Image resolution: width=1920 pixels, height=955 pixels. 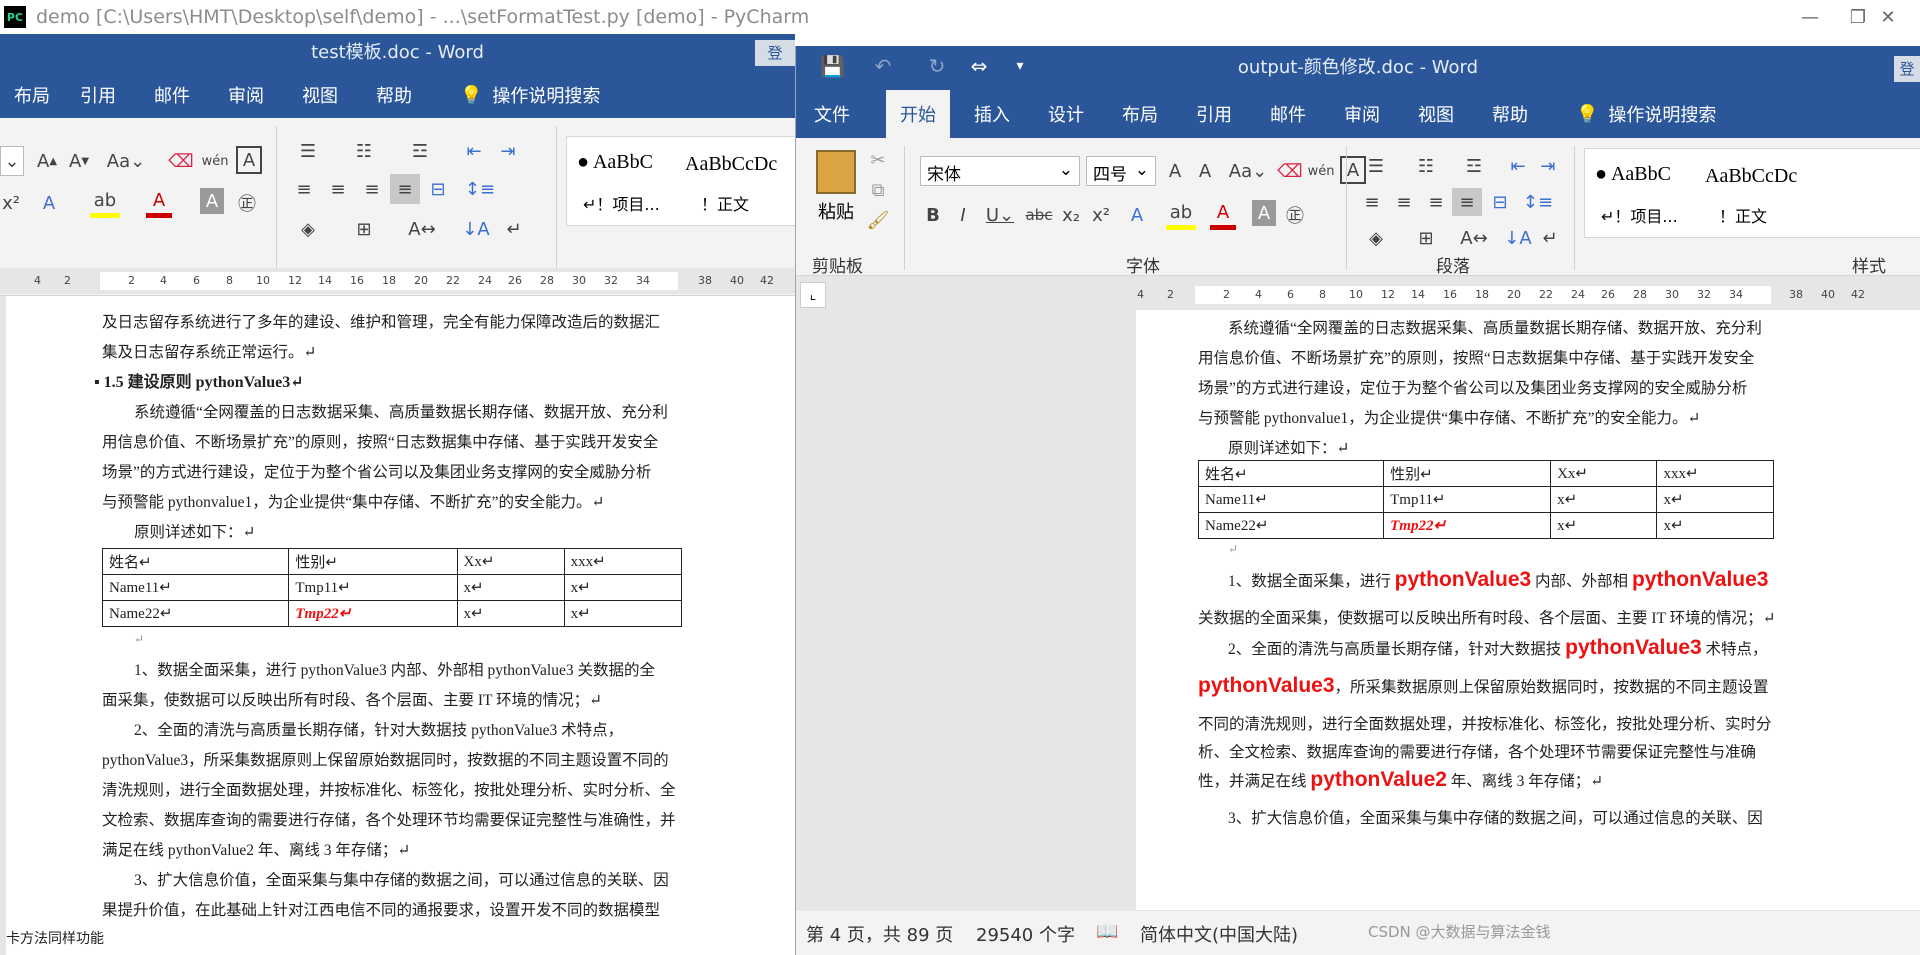 I want to click on touch-mode-icon: ⇔, so click(x=979, y=66).